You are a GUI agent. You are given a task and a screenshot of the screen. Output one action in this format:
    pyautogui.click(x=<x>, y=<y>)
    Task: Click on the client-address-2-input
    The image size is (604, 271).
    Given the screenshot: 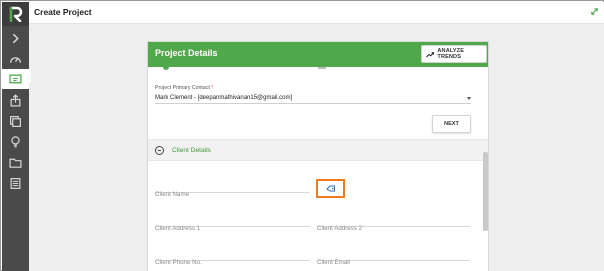 What is the action you would take?
    pyautogui.click(x=393, y=228)
    